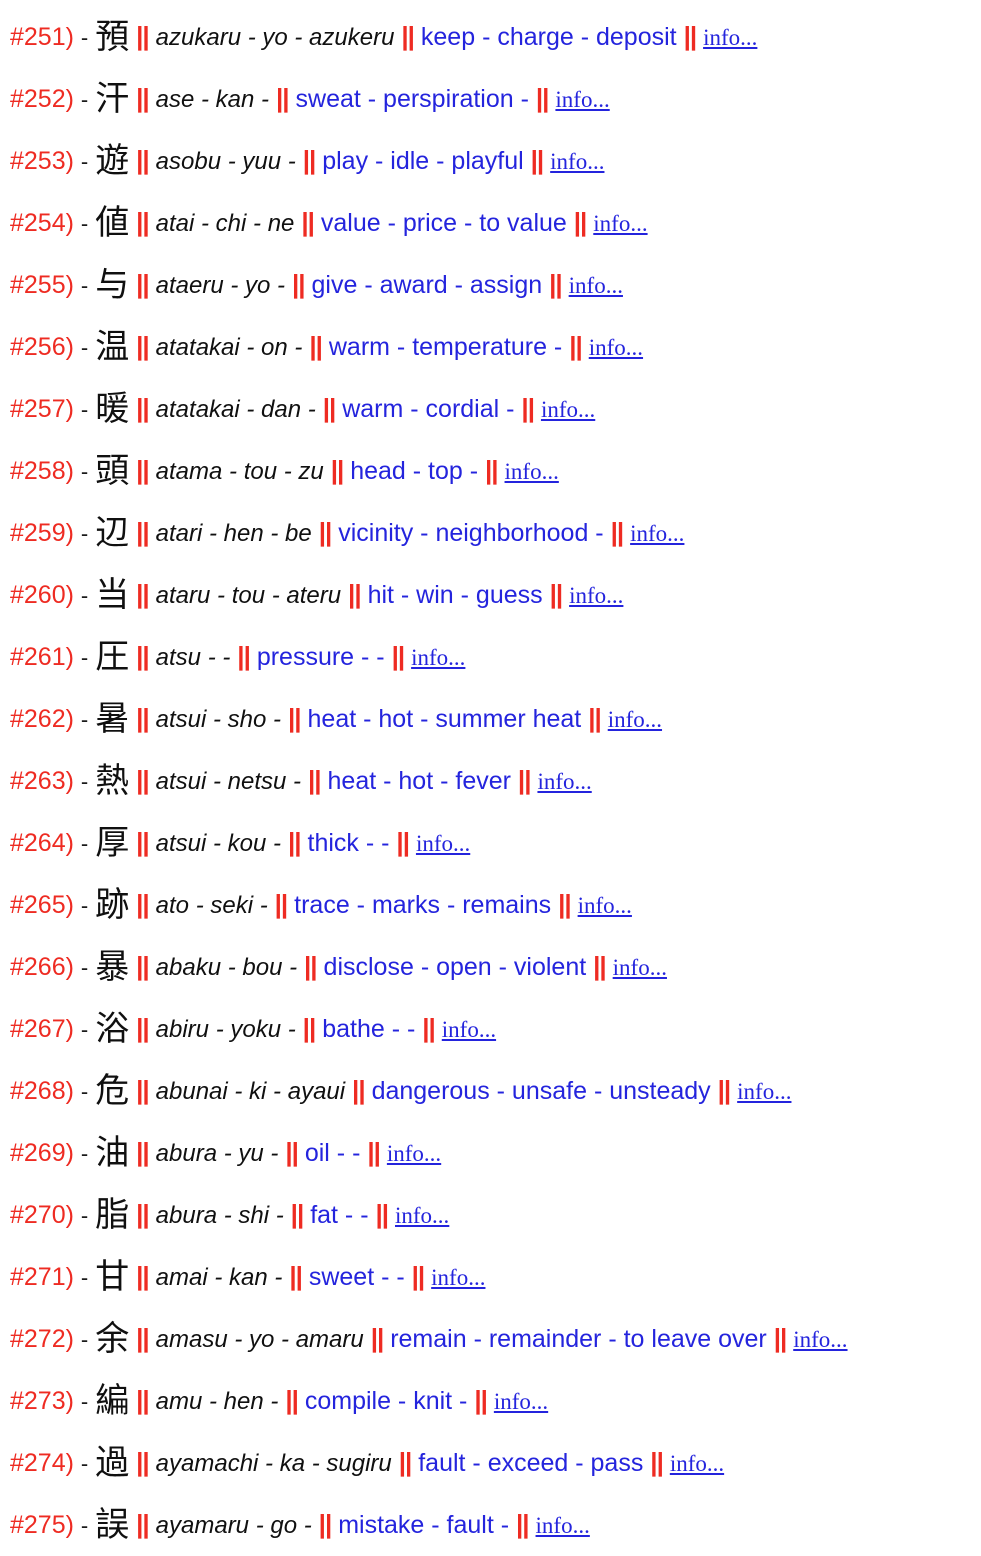 The height and width of the screenshot is (1556, 981). What do you see at coordinates (112, 1153) in the screenshot?
I see `kanji-character: 油` at bounding box center [112, 1153].